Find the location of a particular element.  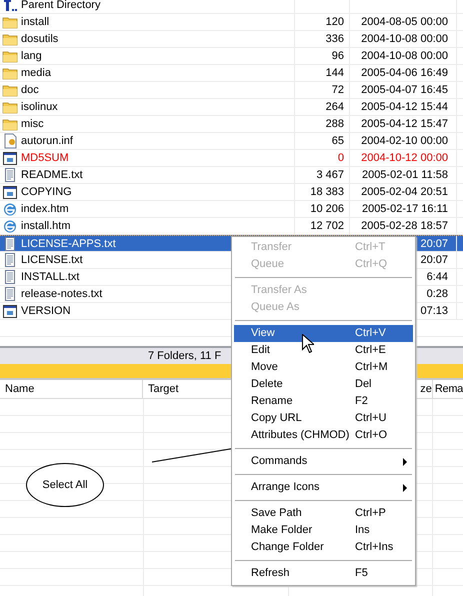

file-date: 2005-02-28 18:57 is located at coordinates (404, 226).